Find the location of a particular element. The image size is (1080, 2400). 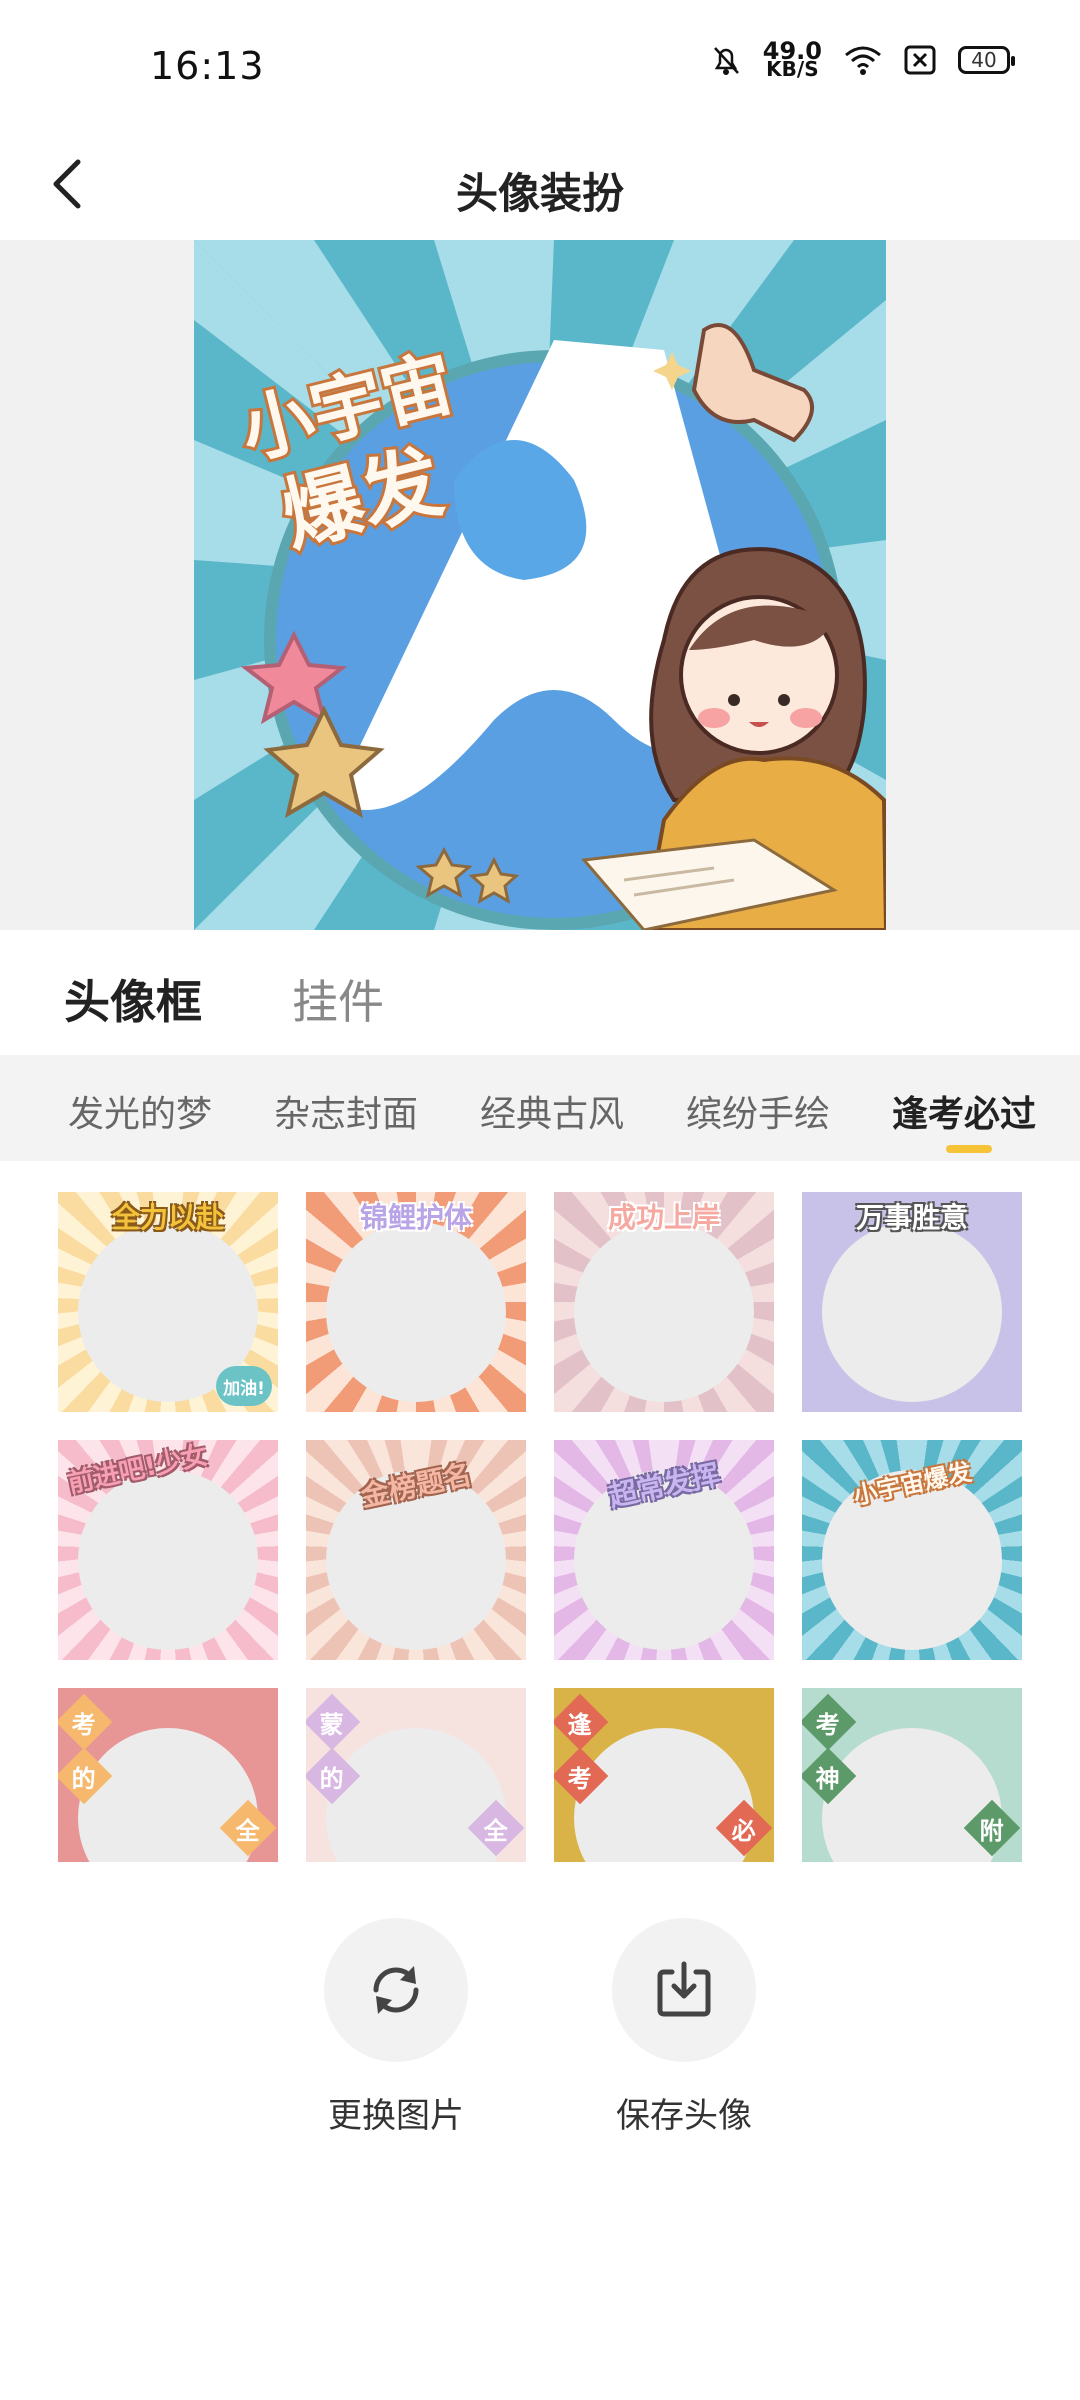

refresh-icon is located at coordinates (396, 1990).